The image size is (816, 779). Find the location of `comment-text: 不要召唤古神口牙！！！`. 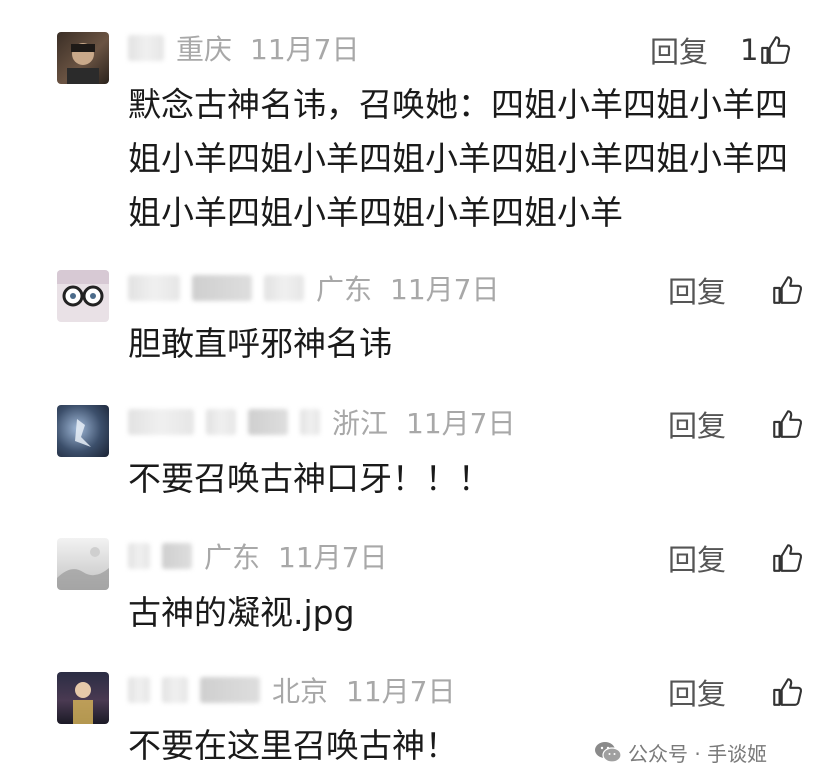

comment-text: 不要召唤古神口牙！！！ is located at coordinates (309, 478).